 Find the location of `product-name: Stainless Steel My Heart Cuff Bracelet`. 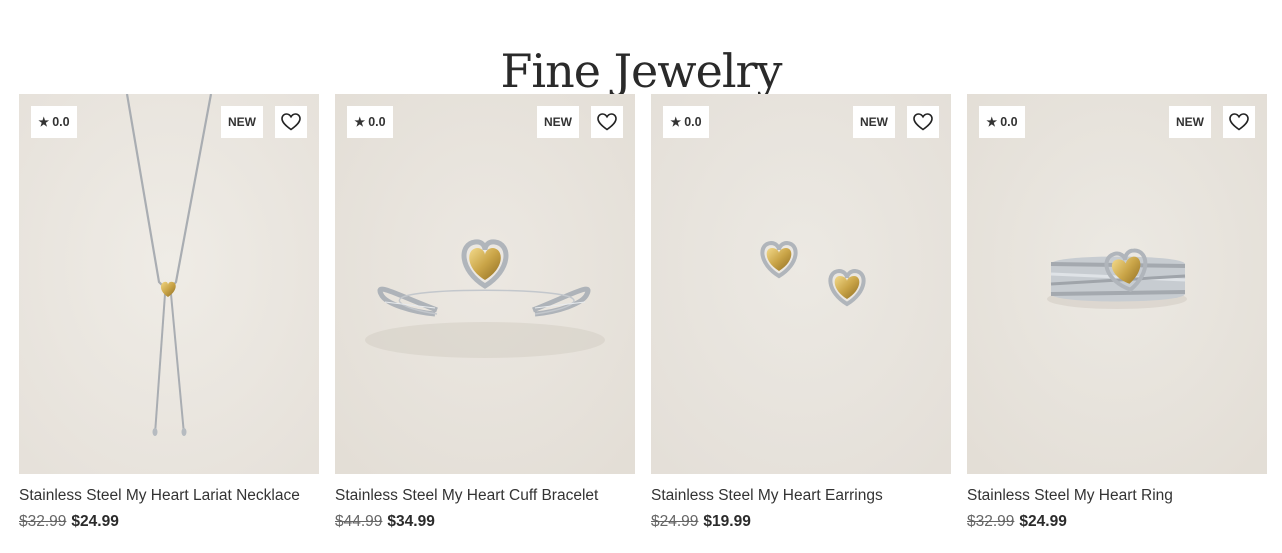

product-name: Stainless Steel My Heart Cuff Bracelet is located at coordinates (485, 496).